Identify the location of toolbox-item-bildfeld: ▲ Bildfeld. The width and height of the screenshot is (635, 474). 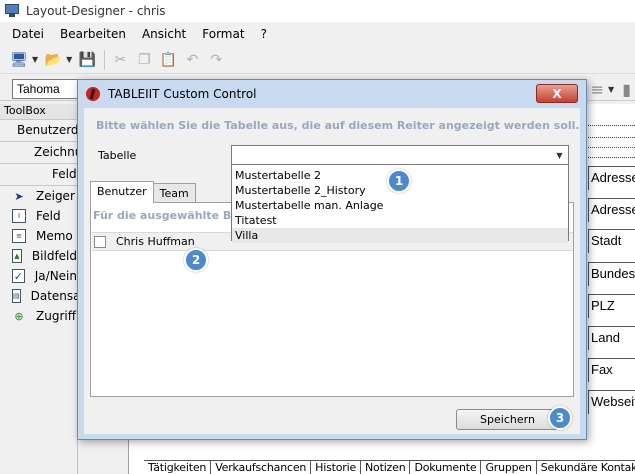
(38, 256).